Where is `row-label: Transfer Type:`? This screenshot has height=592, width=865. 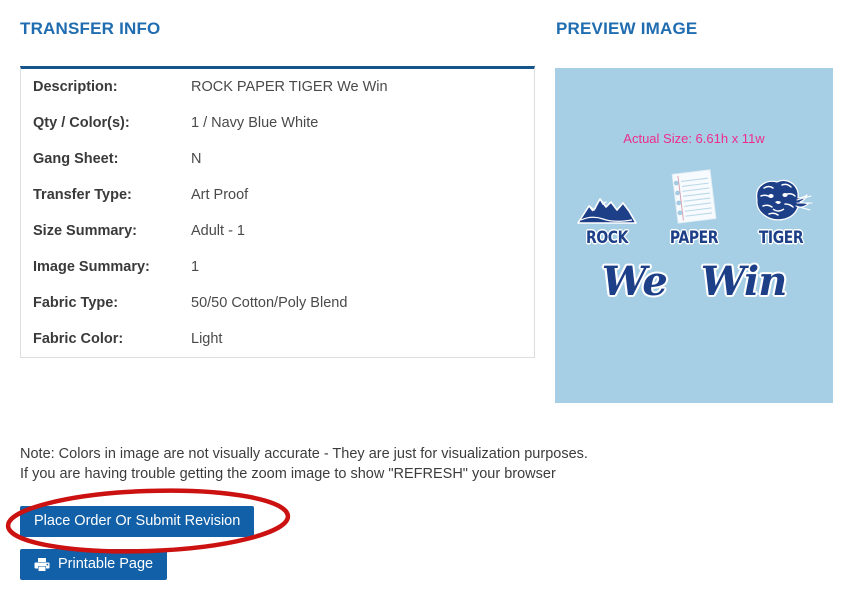 row-label: Transfer Type: is located at coordinates (82, 195).